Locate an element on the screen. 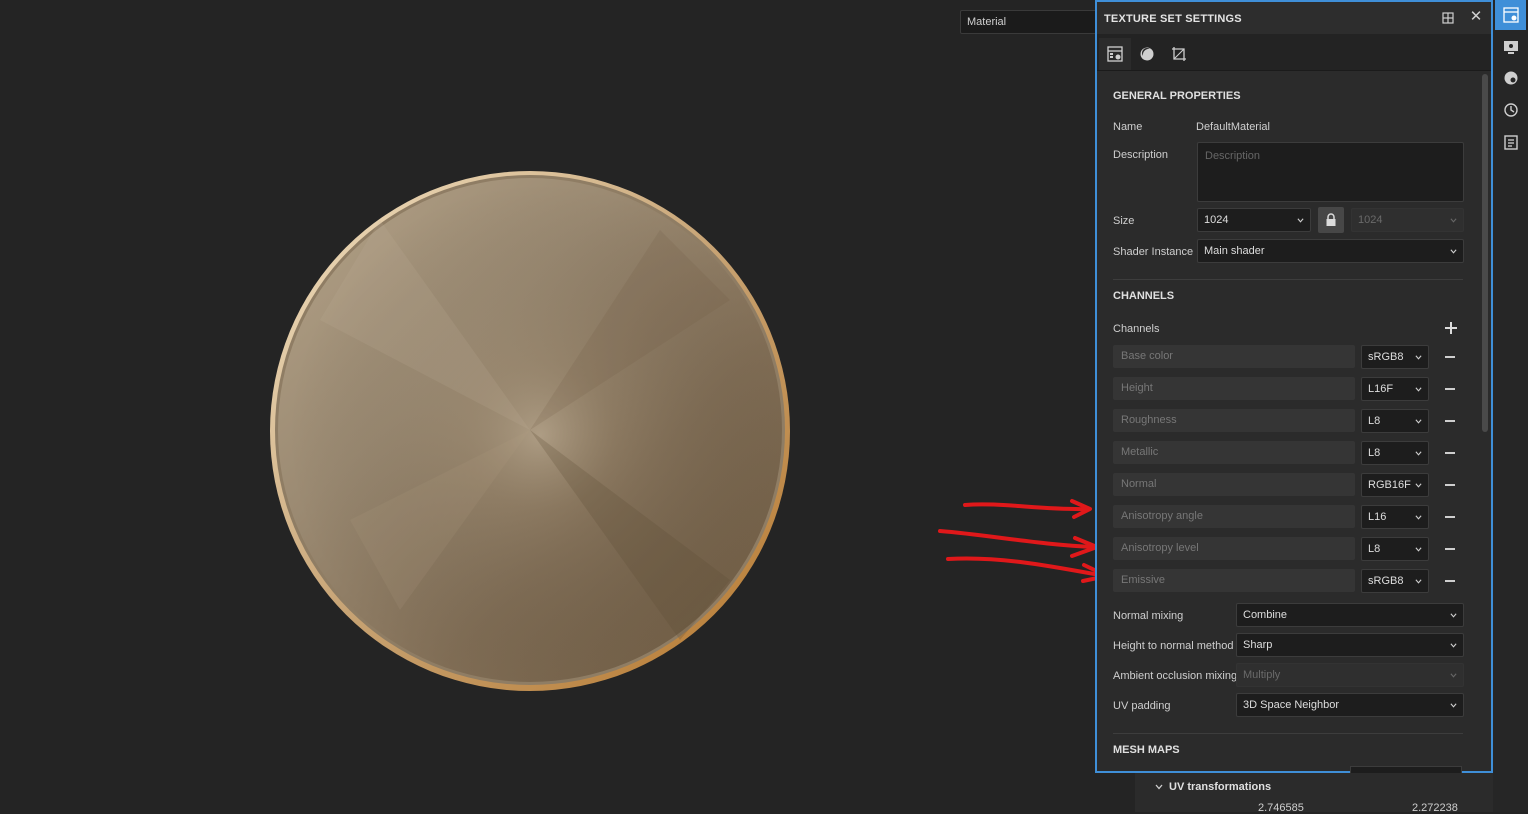  size-height-dropdown: 1024 is located at coordinates (1407, 220).